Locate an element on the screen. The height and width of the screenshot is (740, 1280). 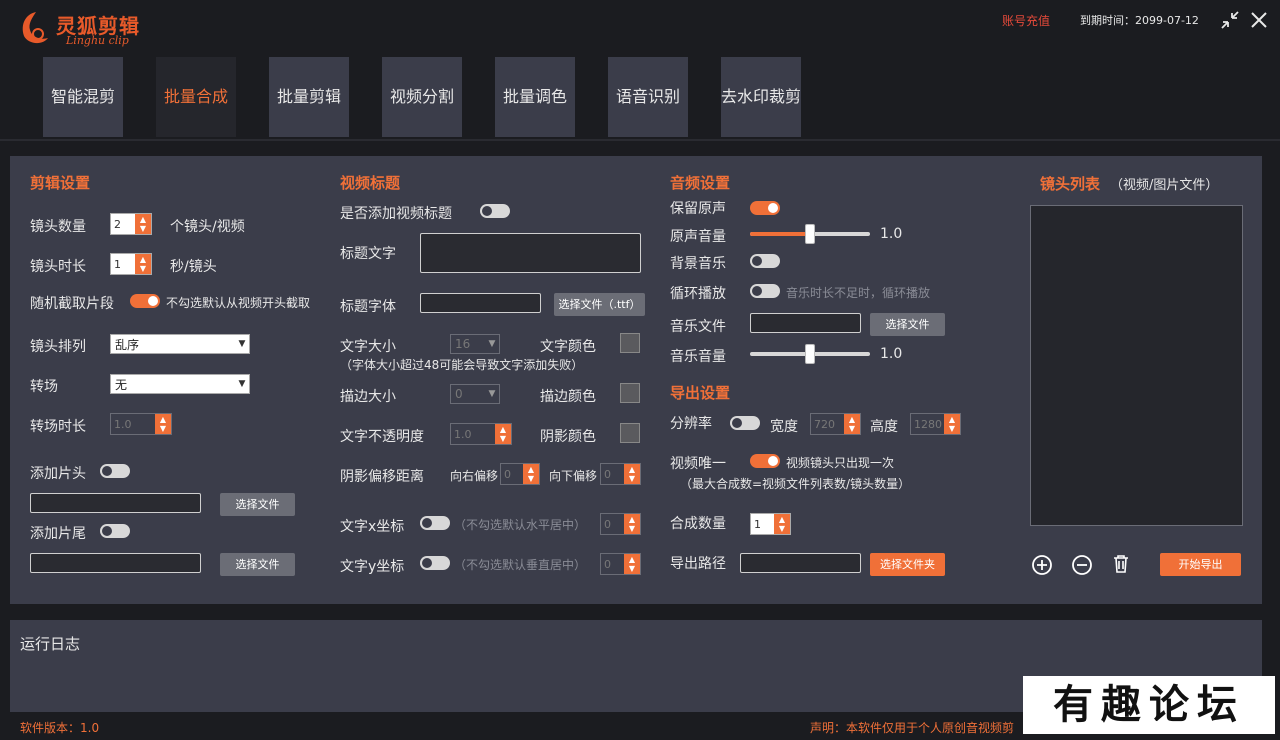
outro-select-file-button: 选择文件 is located at coordinates (257, 564).